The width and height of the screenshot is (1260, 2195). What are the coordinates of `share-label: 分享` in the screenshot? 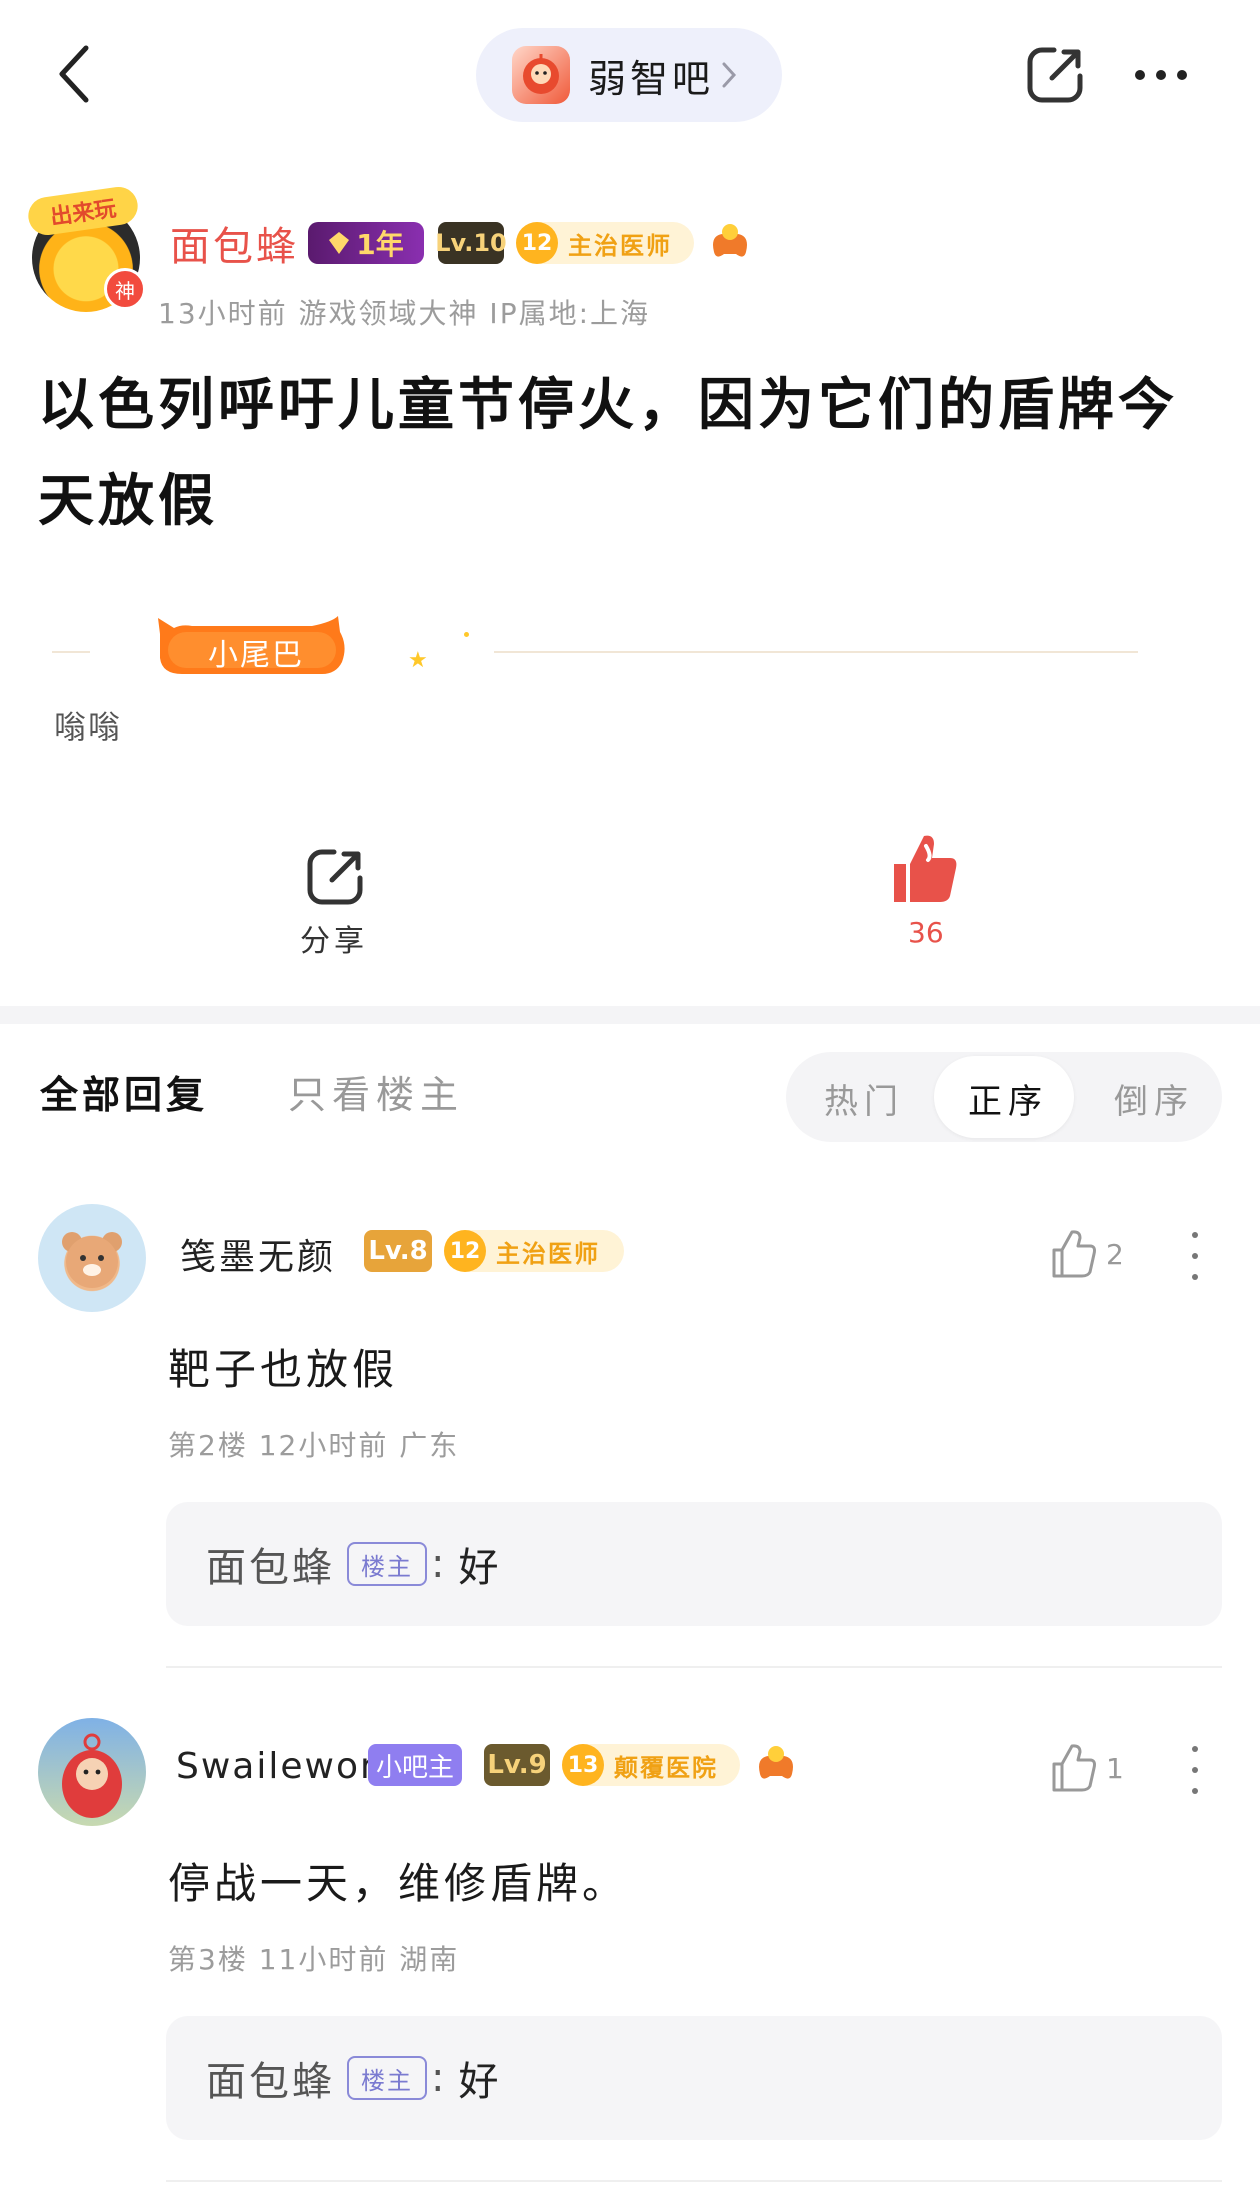 It's located at (334, 941).